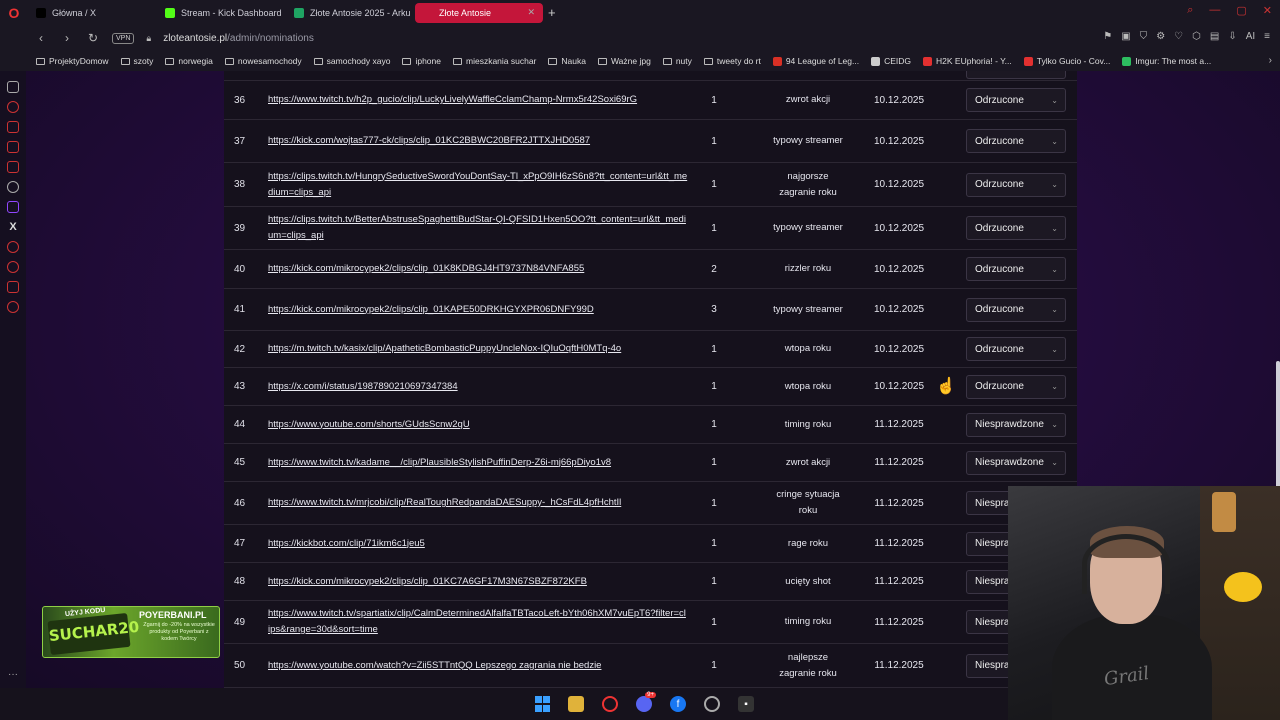  I want to click on instagram-icon, so click(13, 147).